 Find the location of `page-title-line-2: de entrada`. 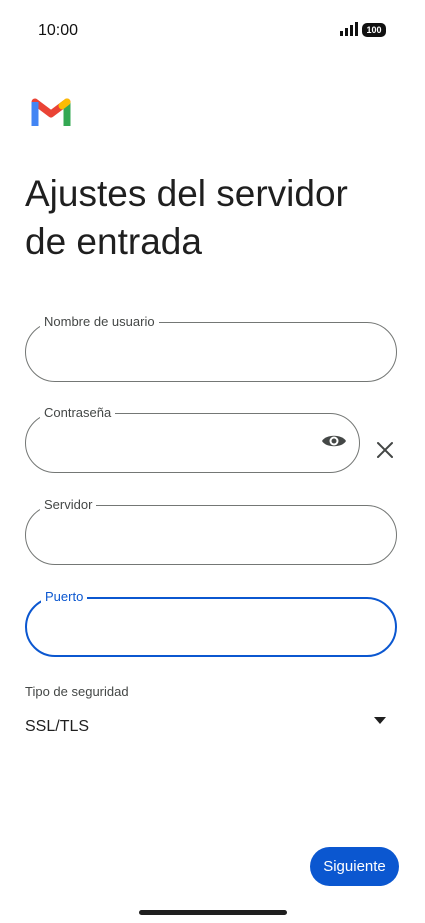

page-title-line-2: de entrada is located at coordinates (113, 241).